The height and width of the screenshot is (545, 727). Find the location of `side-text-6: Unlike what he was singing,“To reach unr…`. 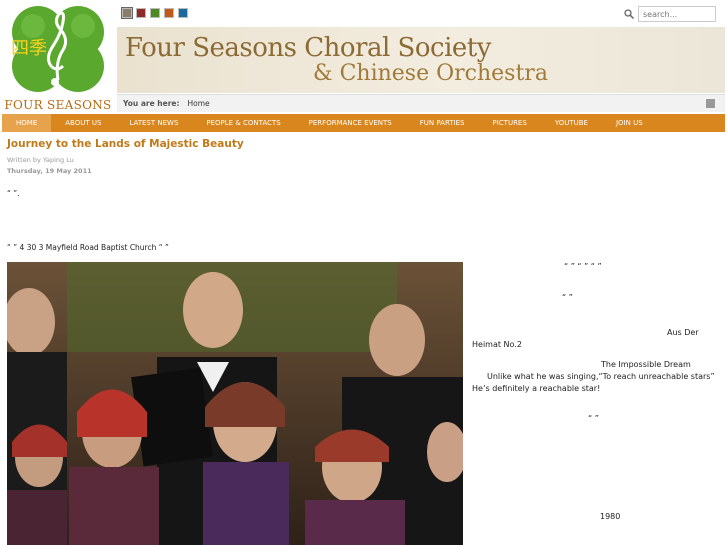

side-text-6: Unlike what he was singing,“To reach unr… is located at coordinates (601, 376).